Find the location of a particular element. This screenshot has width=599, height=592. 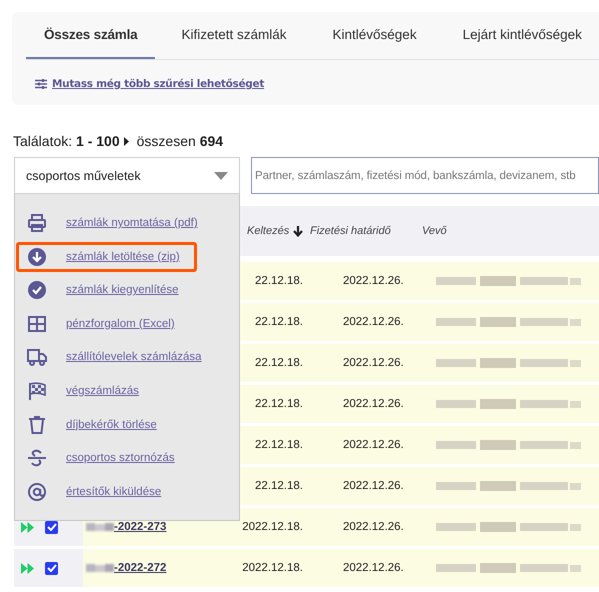

sliders-icon is located at coordinates (41, 84).